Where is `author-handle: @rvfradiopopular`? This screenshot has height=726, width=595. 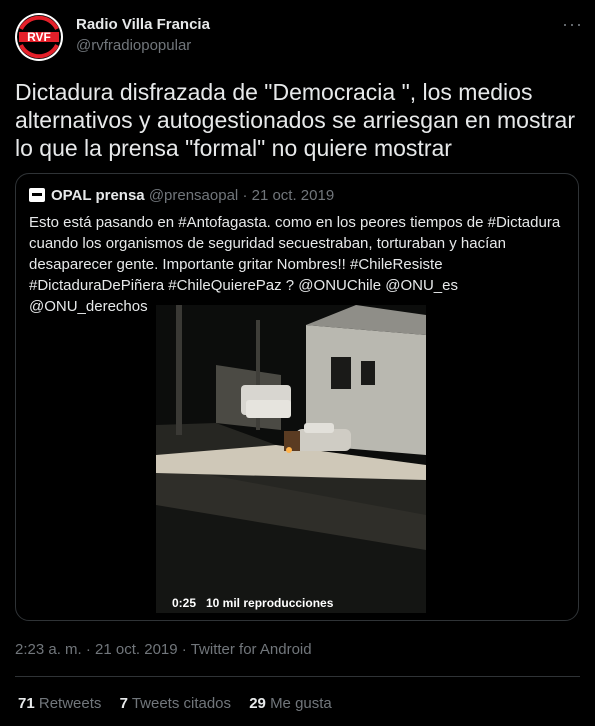 author-handle: @rvfradiopopular is located at coordinates (133, 45).